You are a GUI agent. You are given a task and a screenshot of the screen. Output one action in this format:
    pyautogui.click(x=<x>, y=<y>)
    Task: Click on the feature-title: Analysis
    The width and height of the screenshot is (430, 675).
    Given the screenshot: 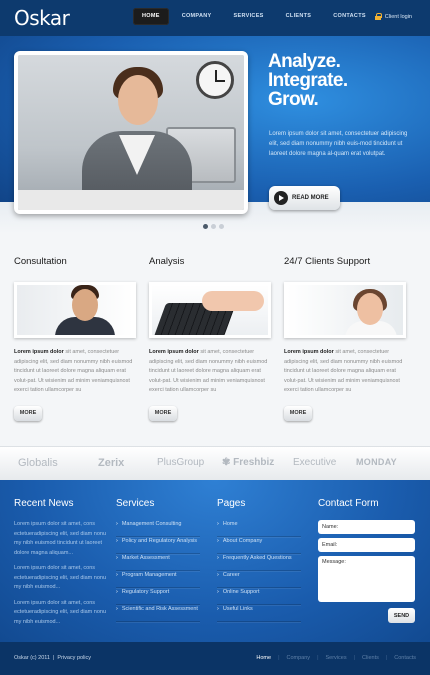 What is the action you would take?
    pyautogui.click(x=167, y=261)
    